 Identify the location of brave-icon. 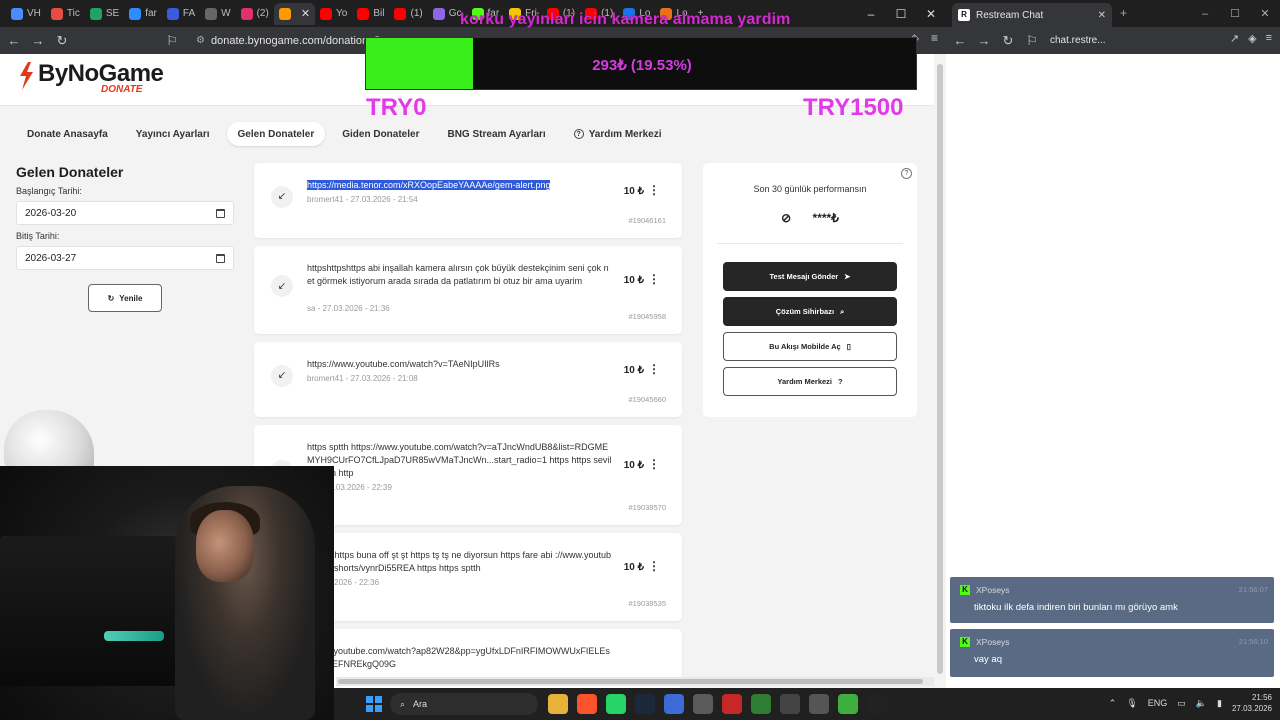
(587, 704).